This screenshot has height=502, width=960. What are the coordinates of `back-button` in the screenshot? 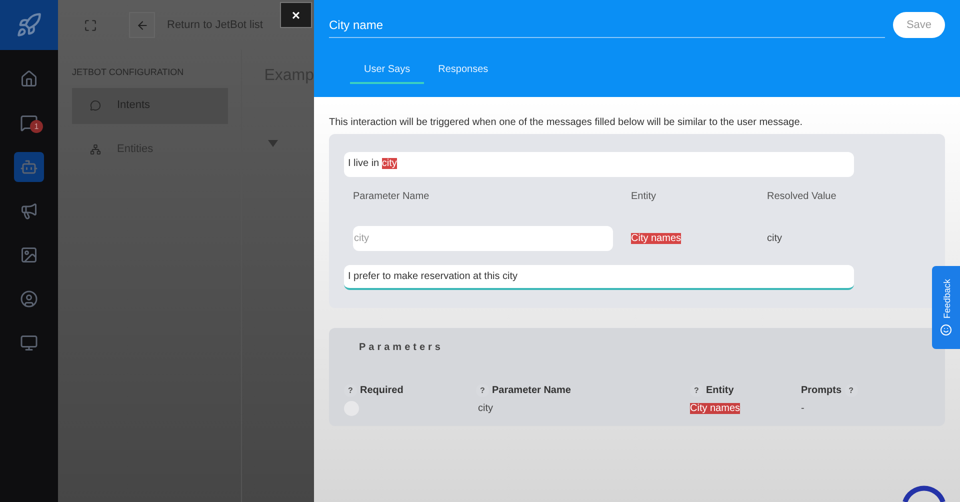 It's located at (142, 25).